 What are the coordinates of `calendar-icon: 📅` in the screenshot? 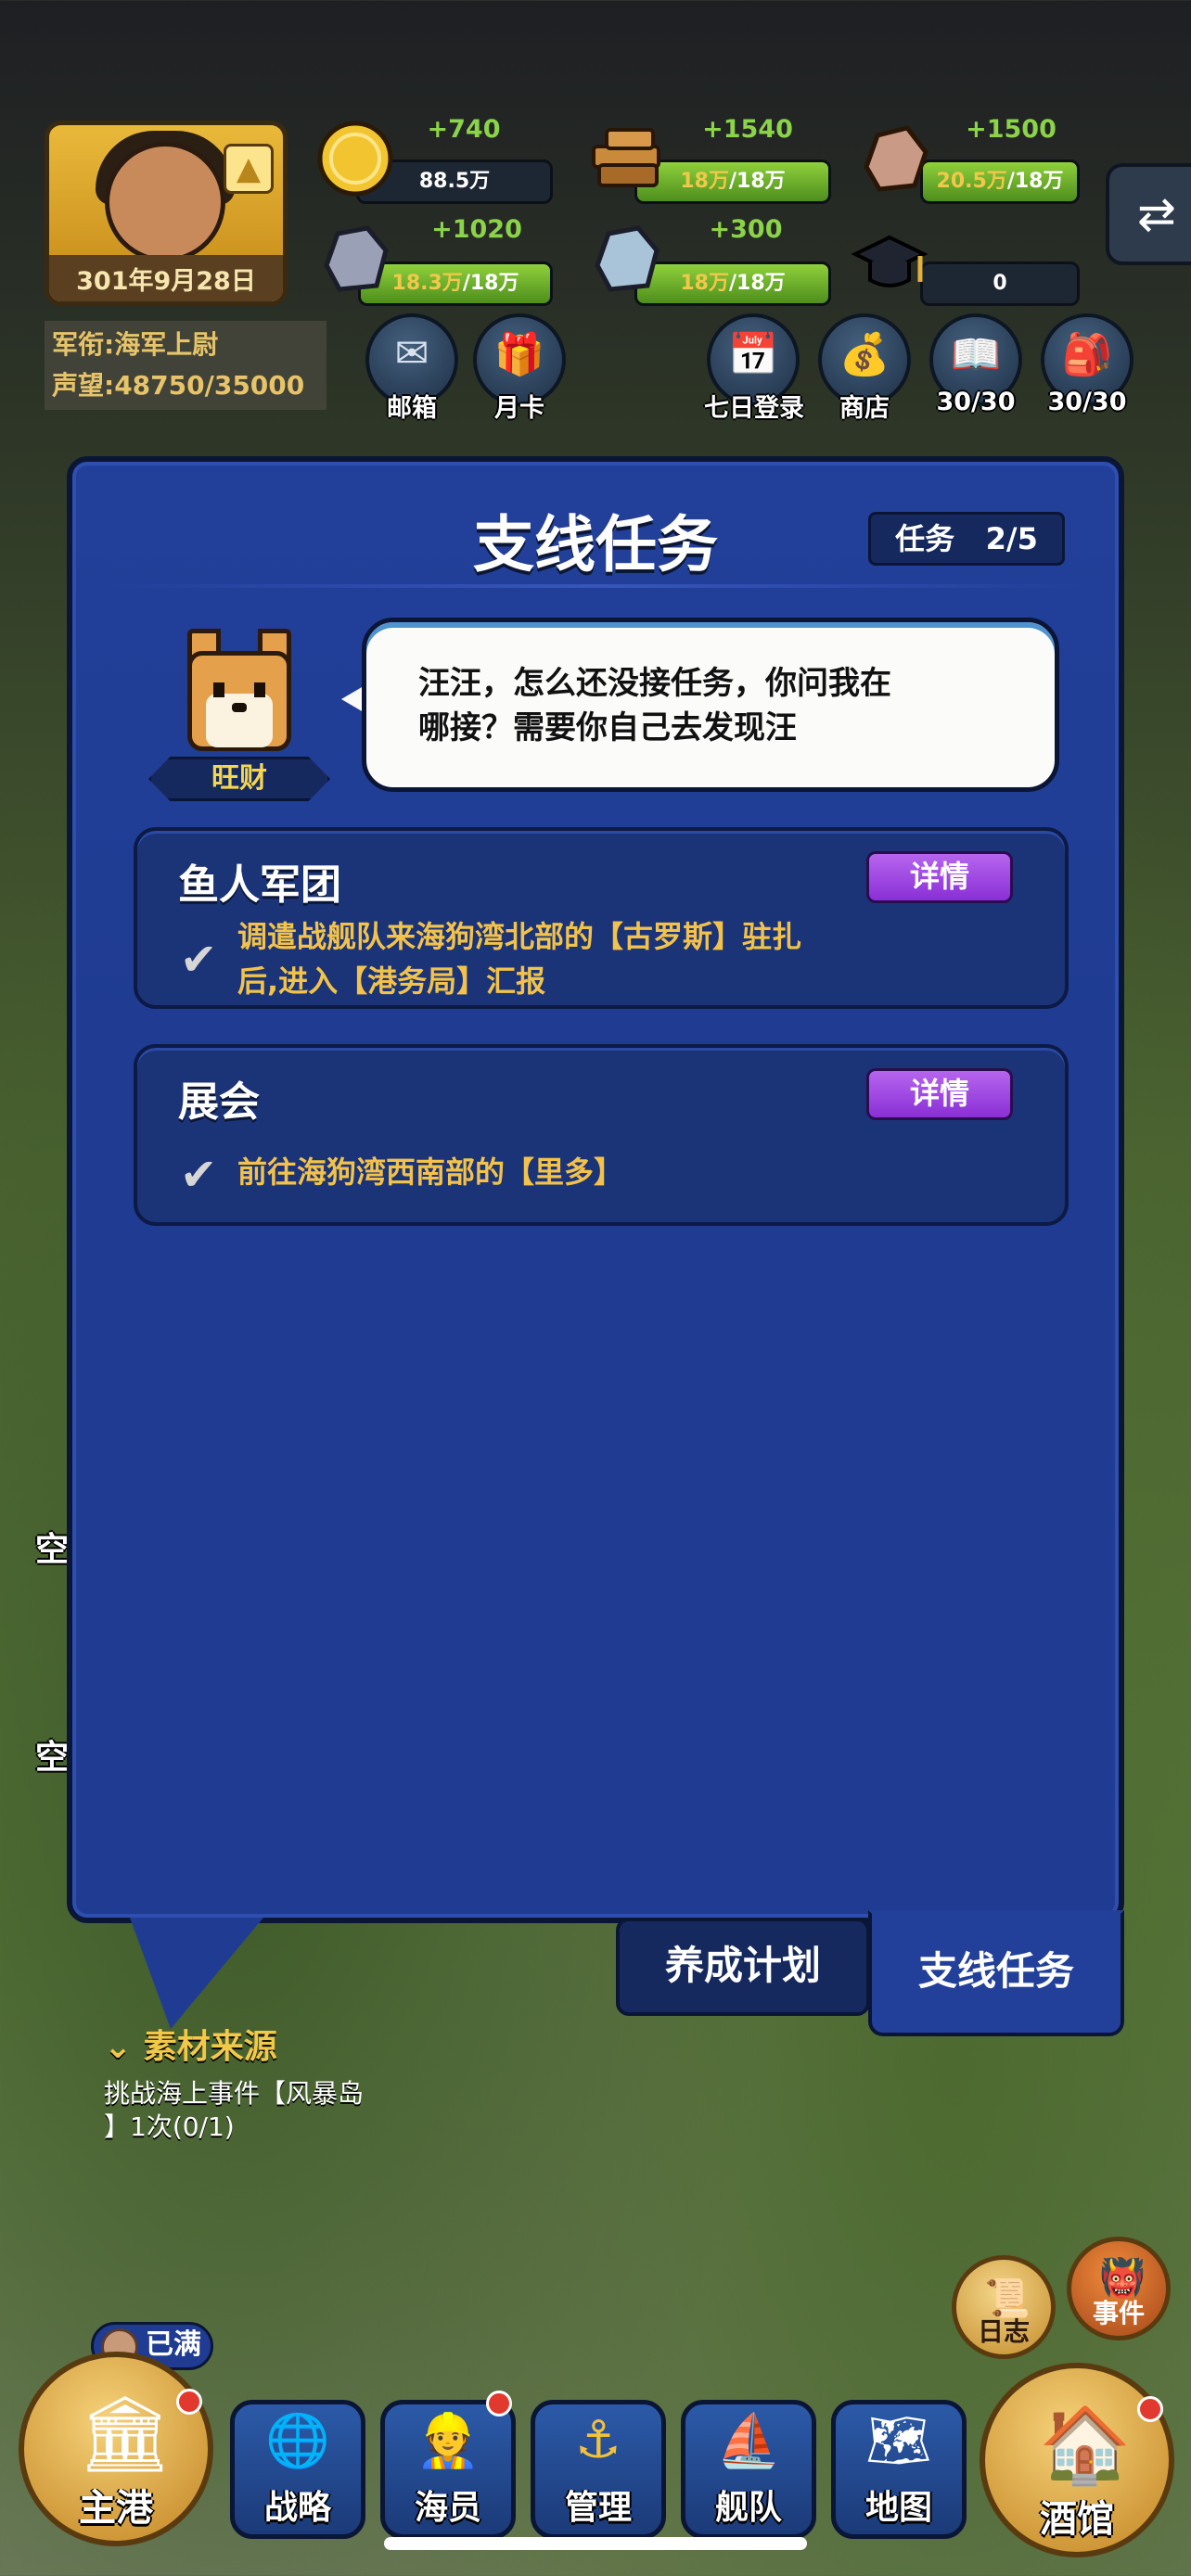 It's located at (753, 354).